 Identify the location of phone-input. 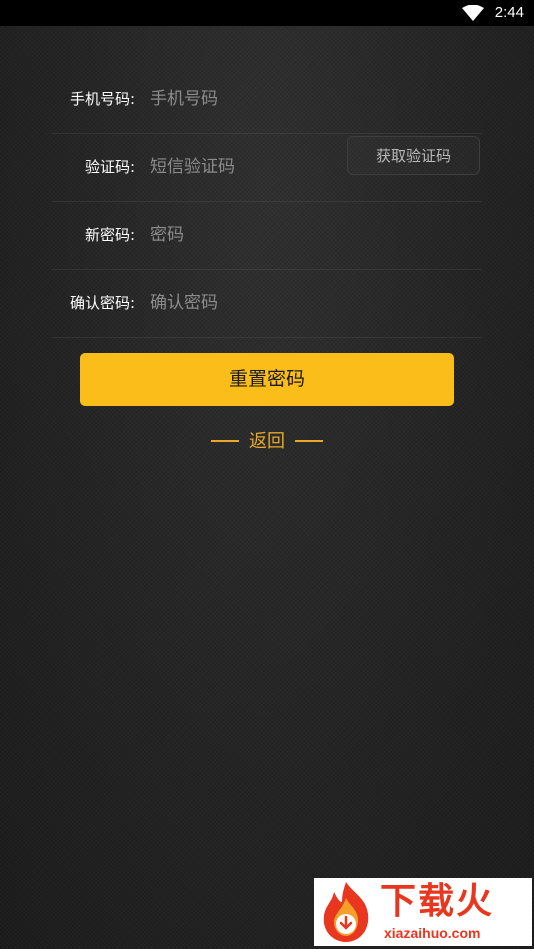
(245, 99).